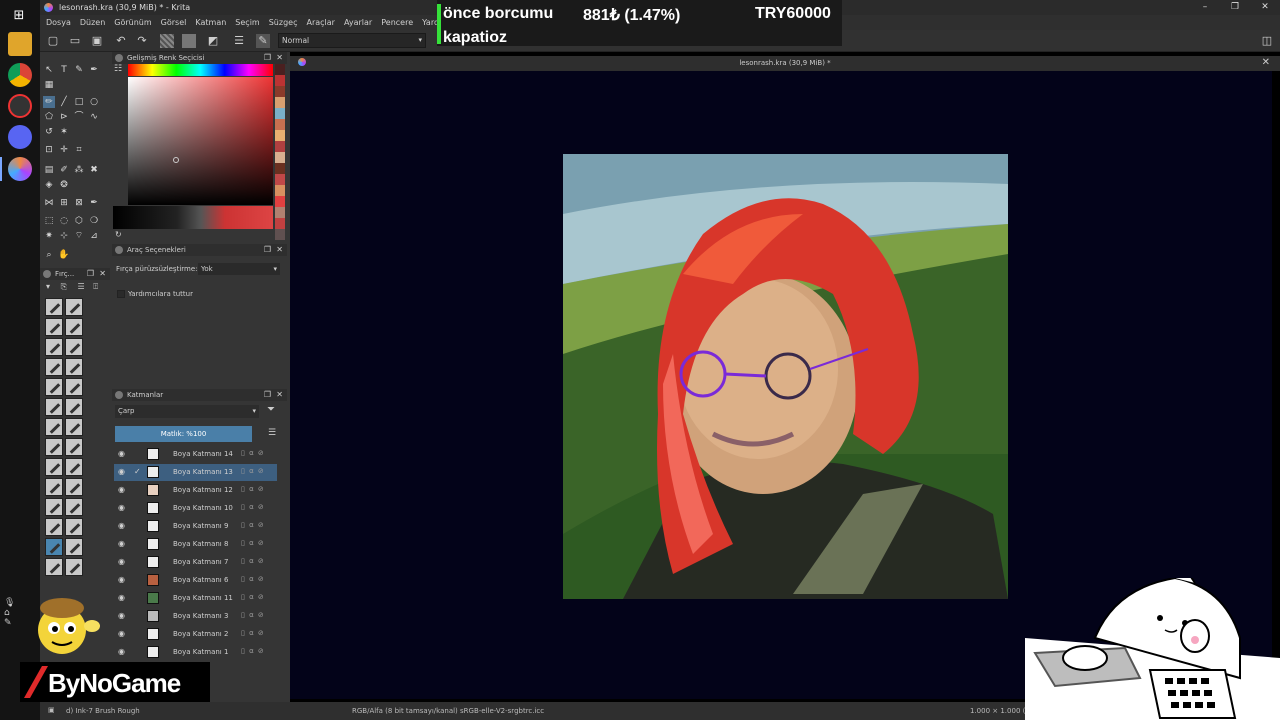 Image resolution: width=1280 pixels, height=720 pixels. Describe the element at coordinates (49, 150) in the screenshot. I see `transform-tool-icon: ⊡` at that location.